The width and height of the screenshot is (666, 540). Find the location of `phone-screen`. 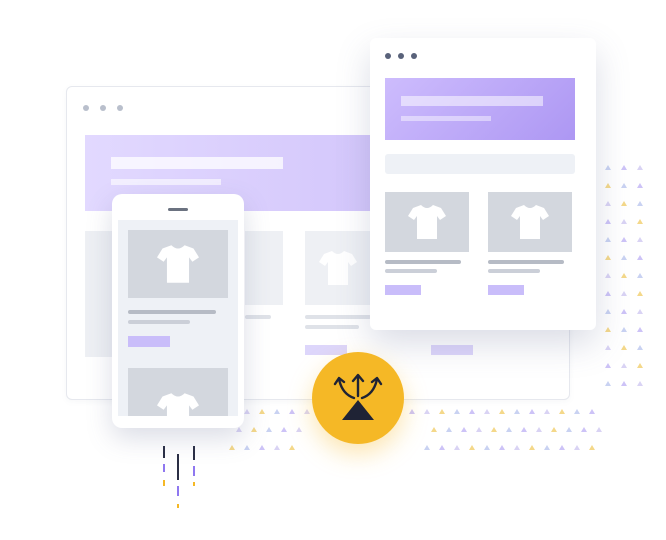

phone-screen is located at coordinates (178, 318).